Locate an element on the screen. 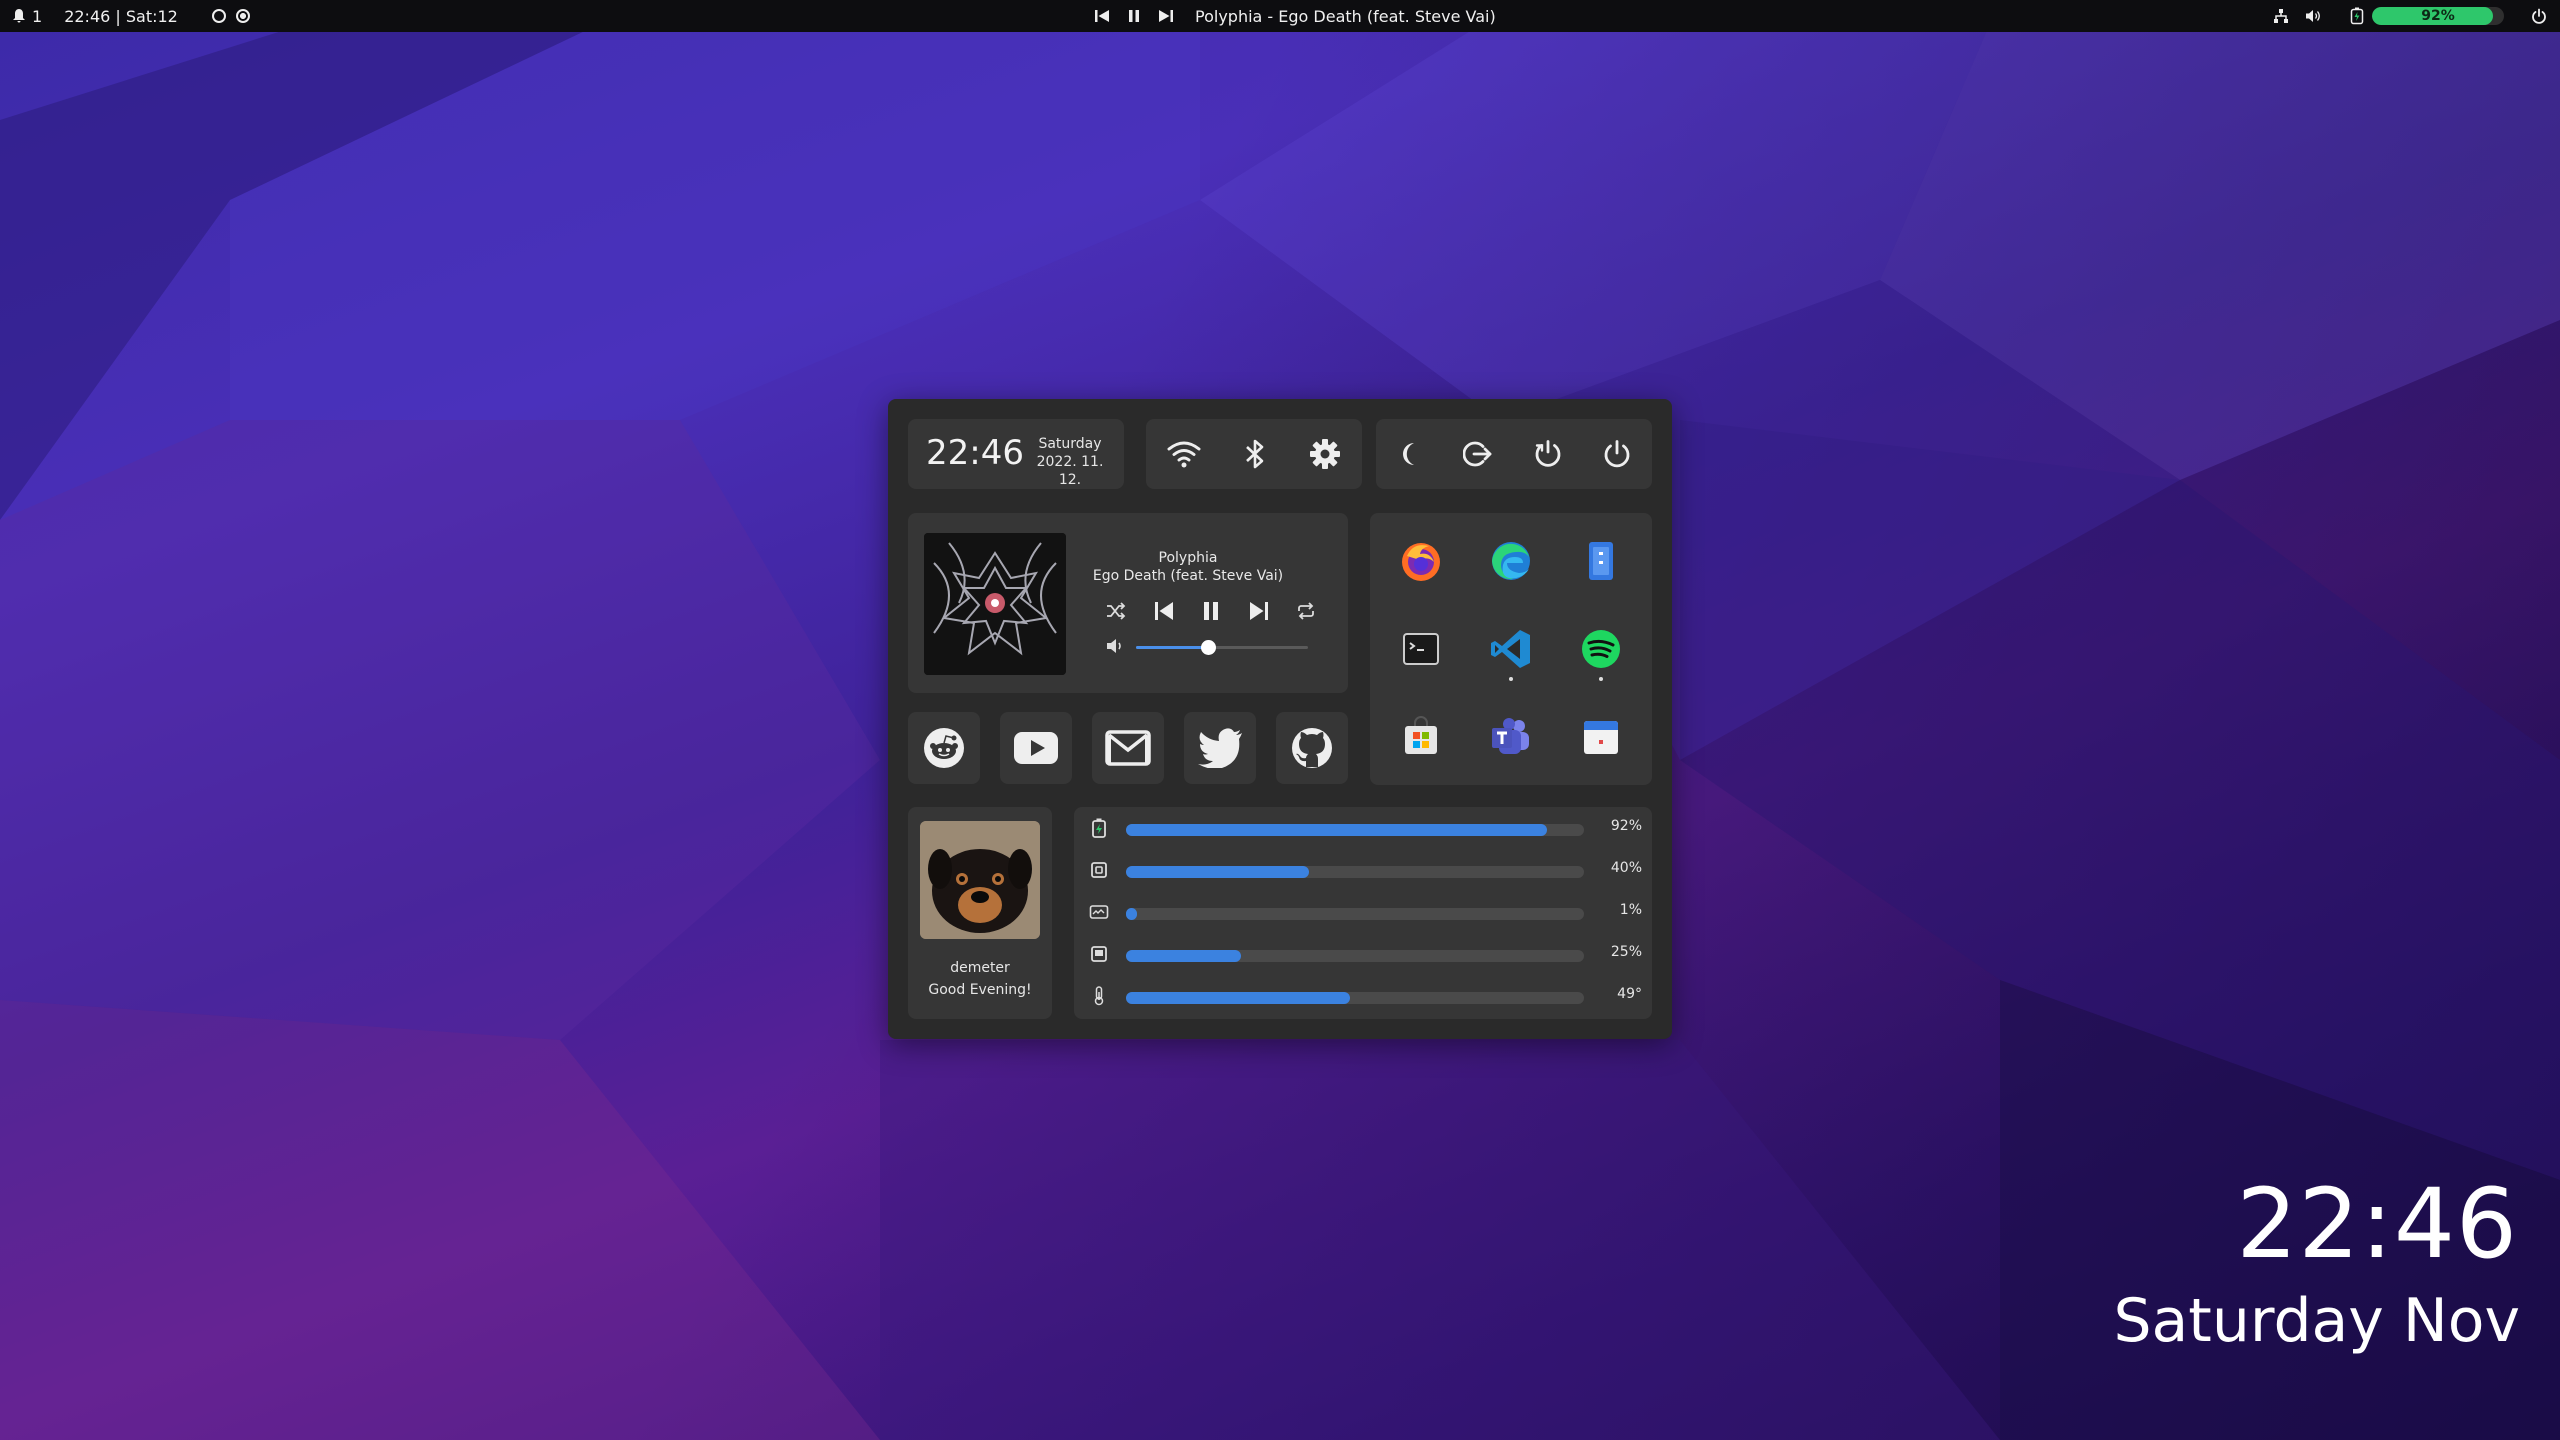 The width and height of the screenshot is (2560, 1440). firefox-app is located at coordinates (1421, 561).